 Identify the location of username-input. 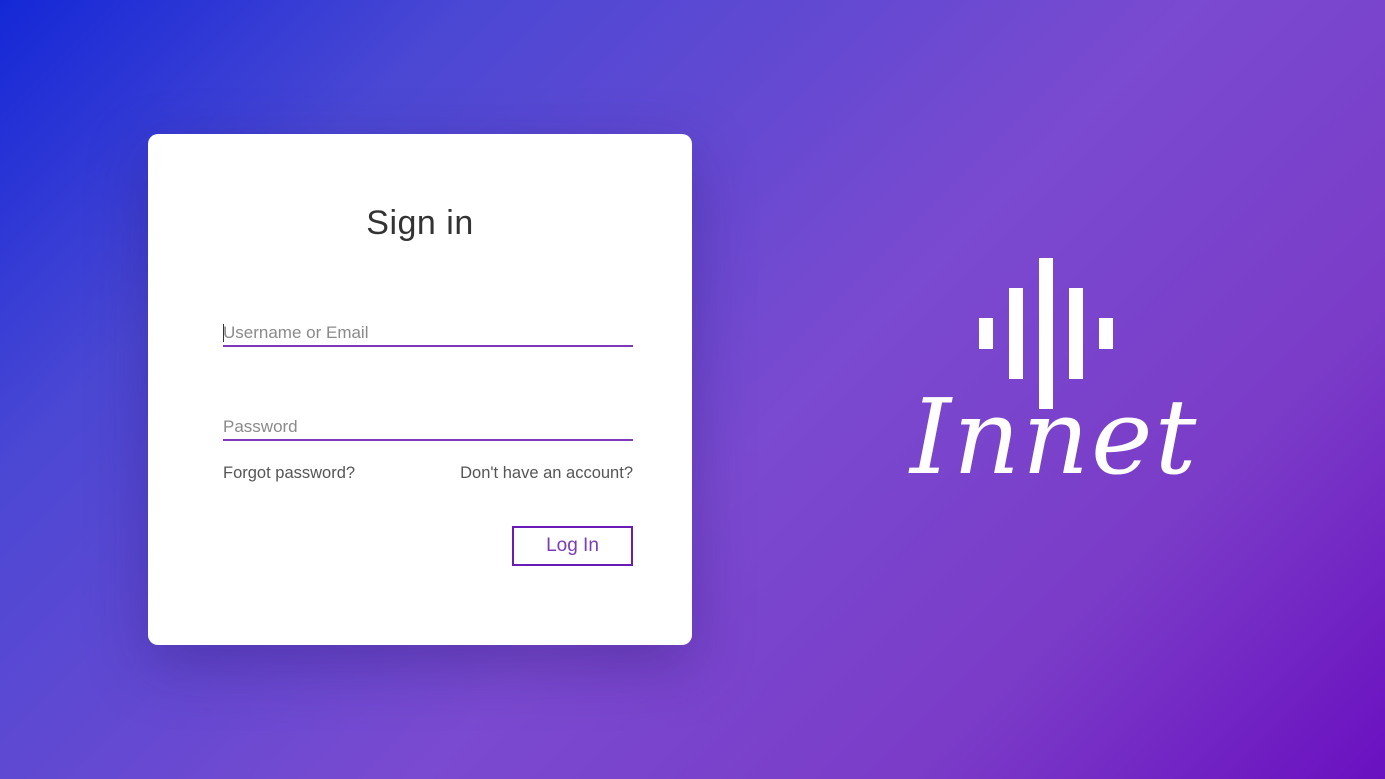
(428, 334).